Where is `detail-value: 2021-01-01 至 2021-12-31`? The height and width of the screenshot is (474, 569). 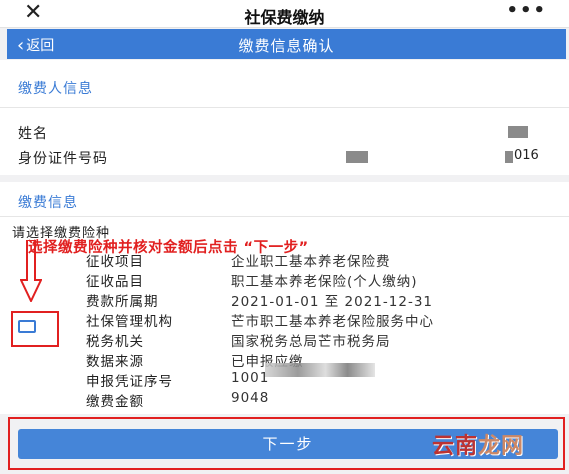 detail-value: 2021-01-01 至 2021-12-31 is located at coordinates (332, 302).